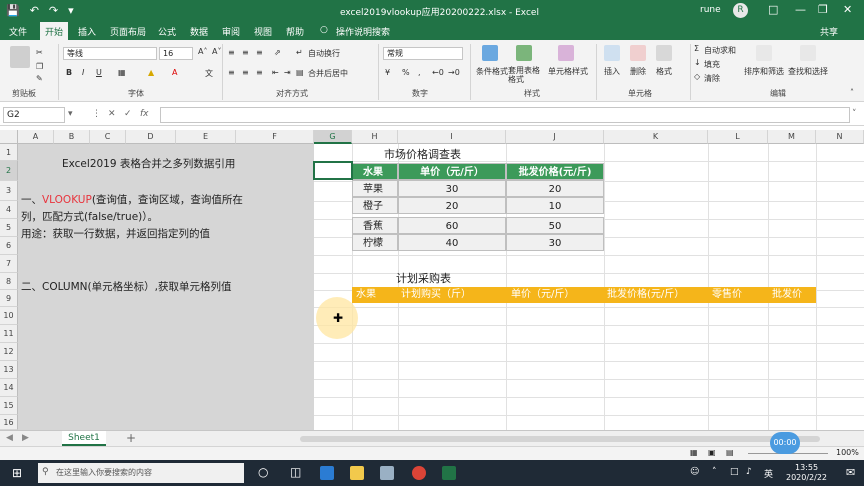  What do you see at coordinates (438, 72) in the screenshot?
I see `increase-decimal-icon: ←0` at bounding box center [438, 72].